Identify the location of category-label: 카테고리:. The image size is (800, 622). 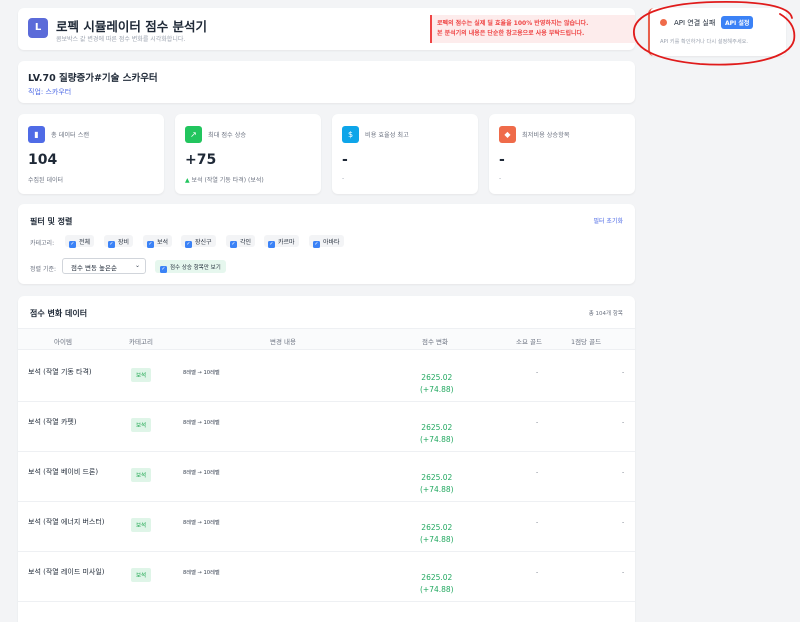
(42, 243).